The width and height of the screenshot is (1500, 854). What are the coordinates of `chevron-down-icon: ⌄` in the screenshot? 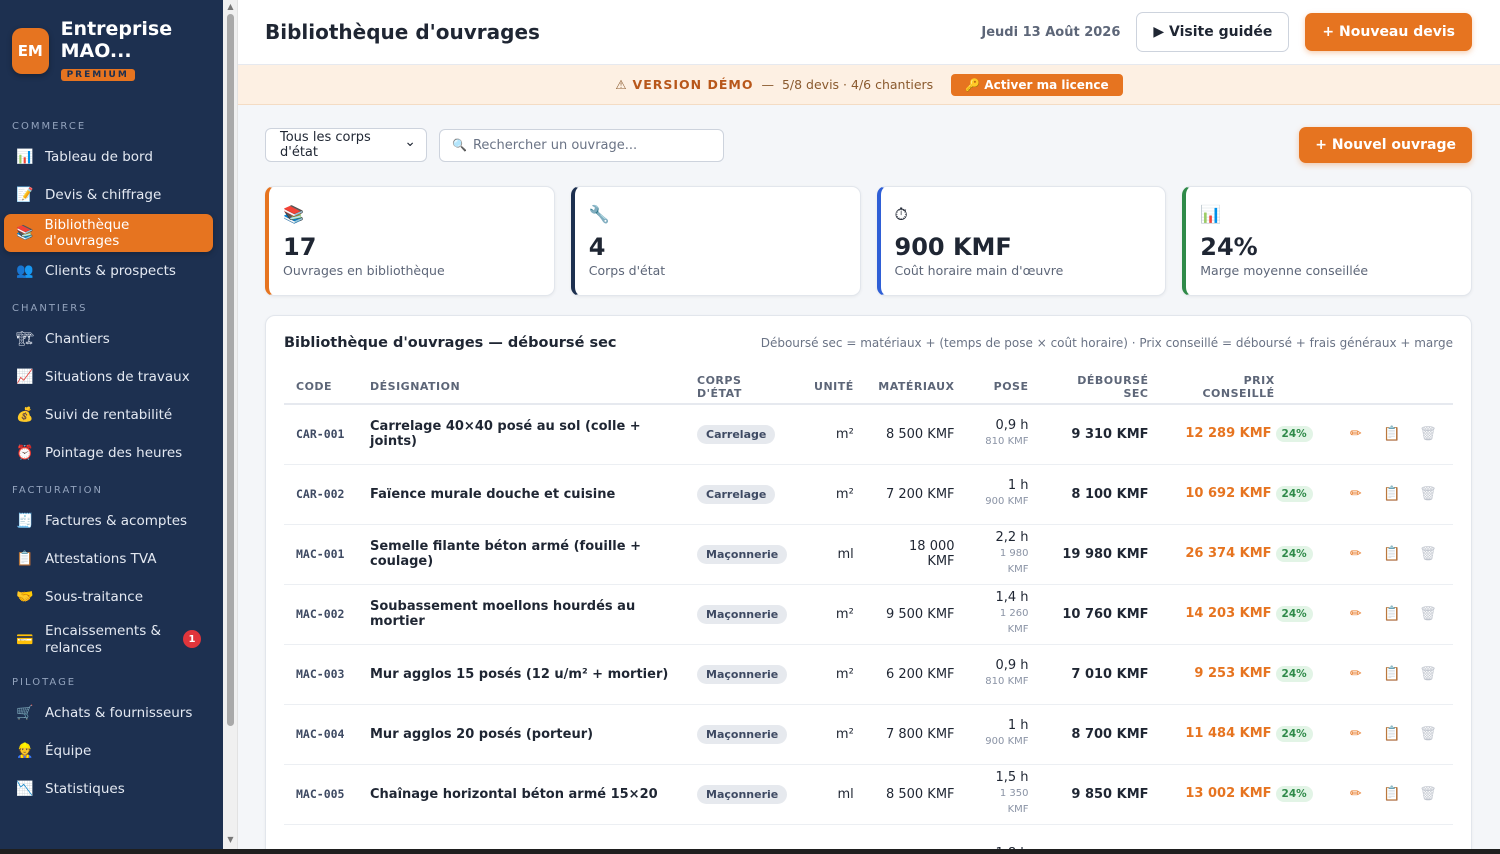 It's located at (410, 142).